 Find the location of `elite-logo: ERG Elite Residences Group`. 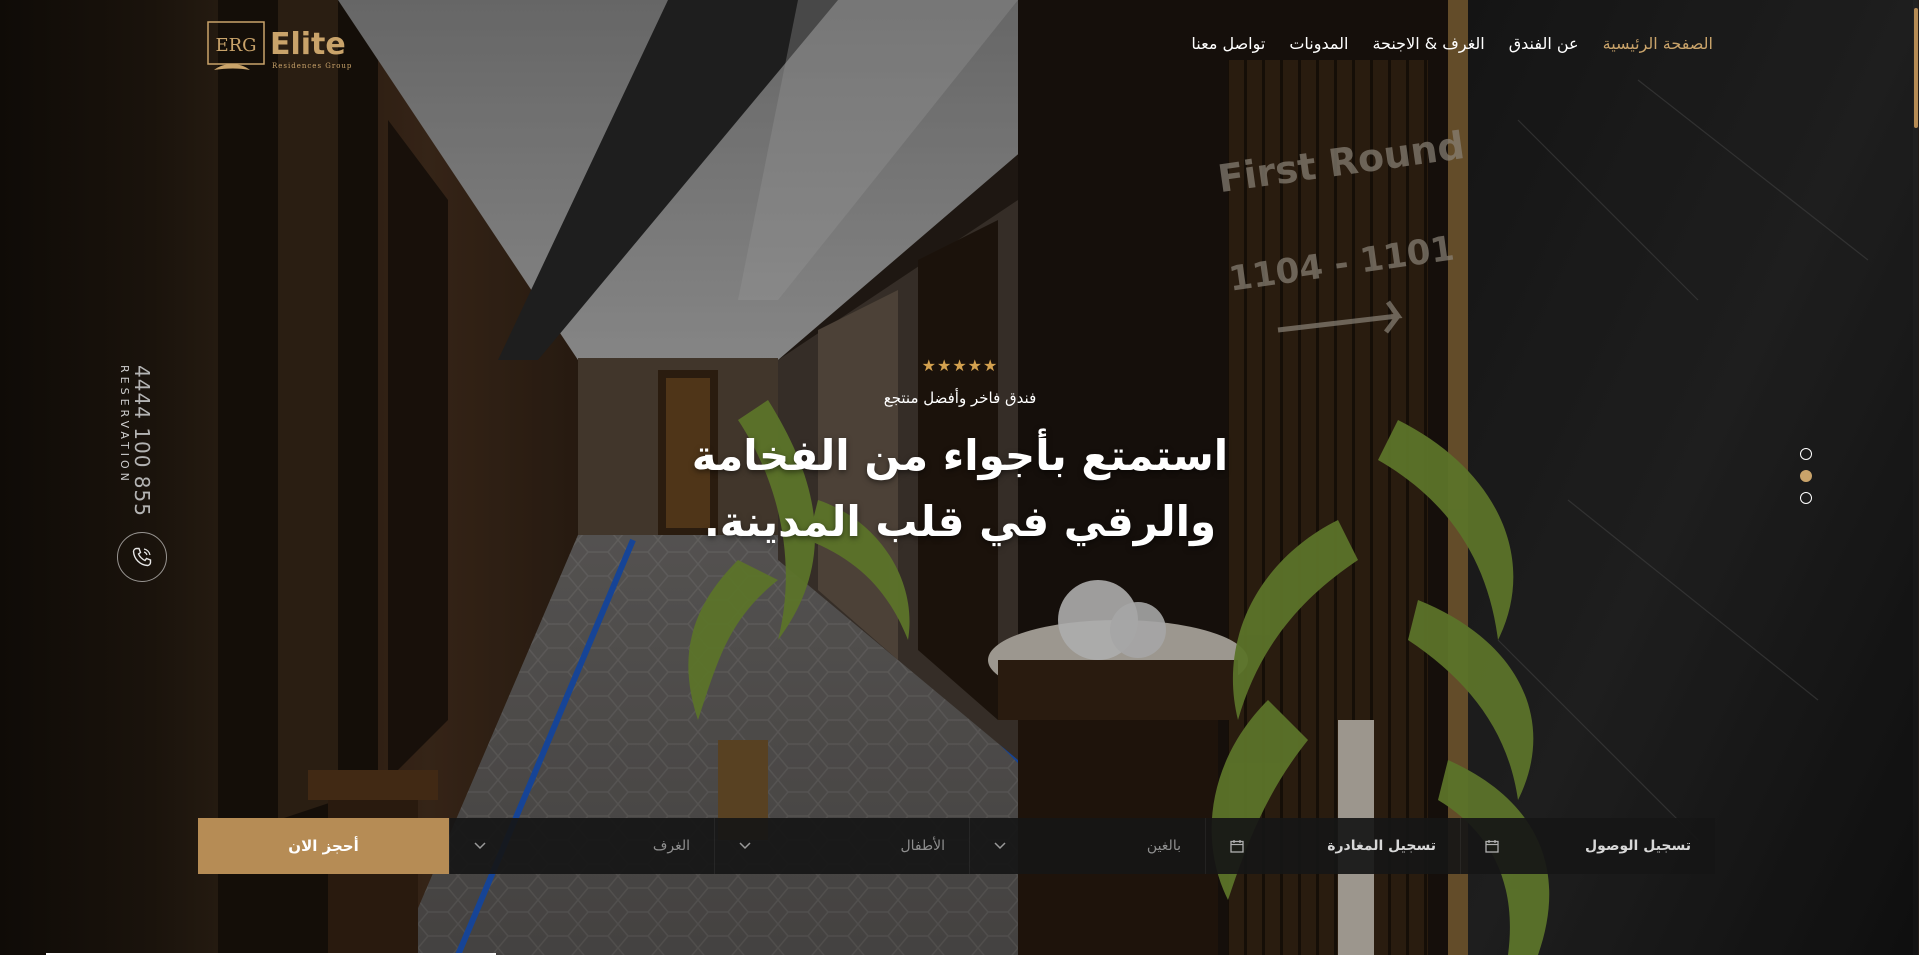

elite-logo: ERG Elite Residences Group is located at coordinates (291, 47).